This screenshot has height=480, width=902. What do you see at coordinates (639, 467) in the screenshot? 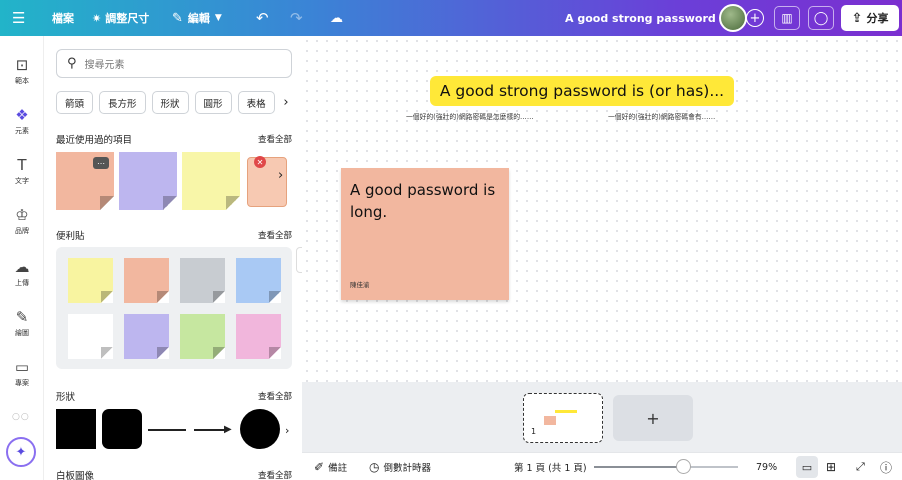
I see `zoom-slider-fill` at bounding box center [639, 467].